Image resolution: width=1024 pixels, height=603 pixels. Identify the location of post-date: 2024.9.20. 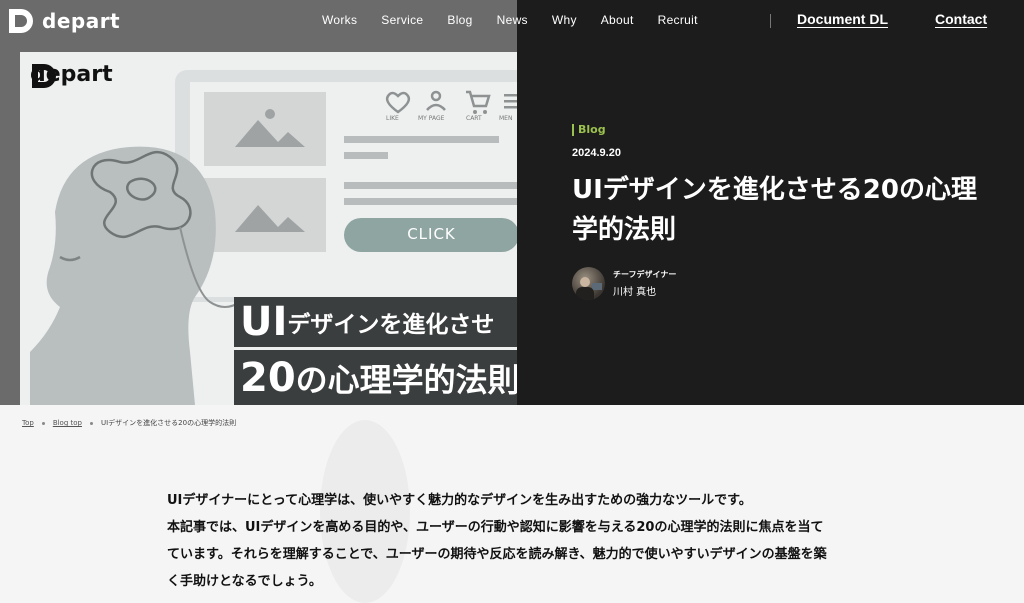
(596, 153).